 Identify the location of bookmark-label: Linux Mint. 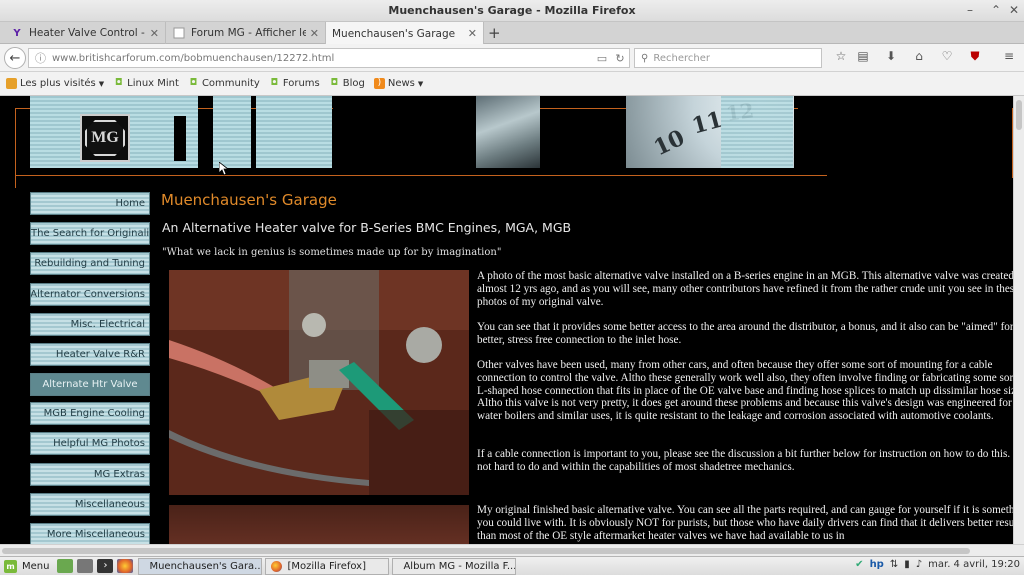
(153, 83).